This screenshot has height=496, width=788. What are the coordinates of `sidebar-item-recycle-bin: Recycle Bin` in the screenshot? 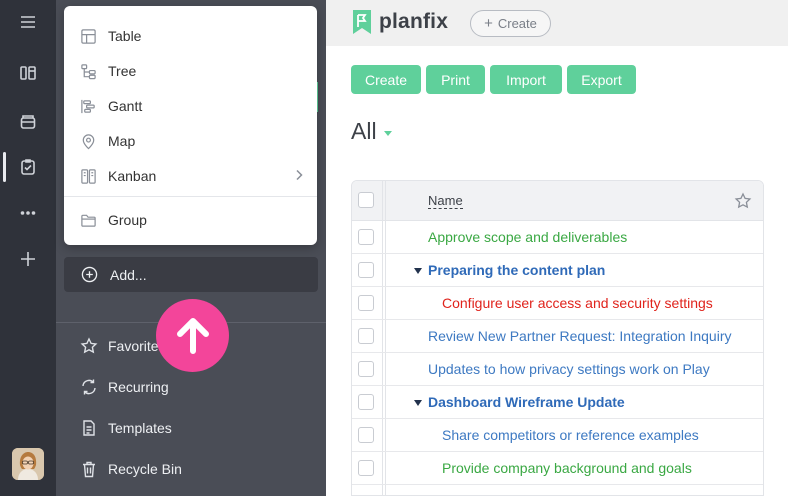 It's located at (131, 469).